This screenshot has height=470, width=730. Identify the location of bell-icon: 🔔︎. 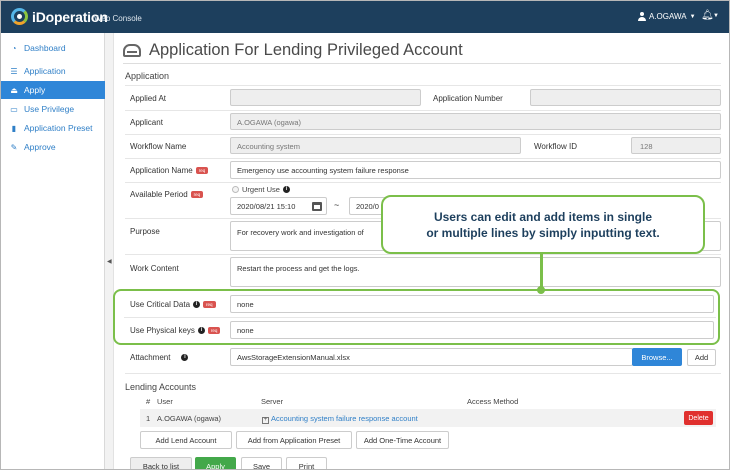
(707, 15).